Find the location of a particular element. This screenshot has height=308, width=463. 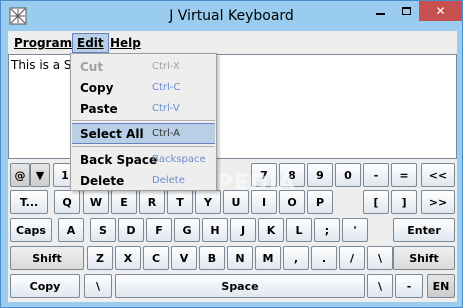

key-k: K is located at coordinates (271, 230).